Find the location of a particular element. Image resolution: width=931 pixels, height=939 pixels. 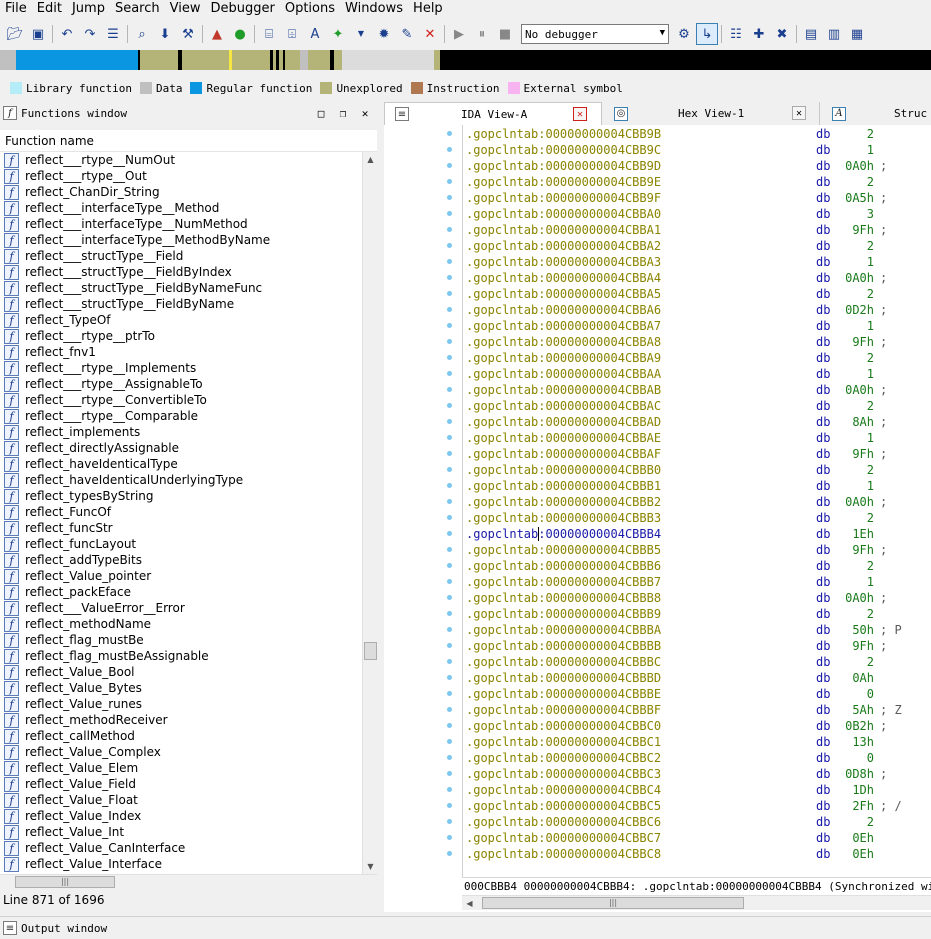

list-item: f reflect___interfaceType__Method is located at coordinates (181, 208).